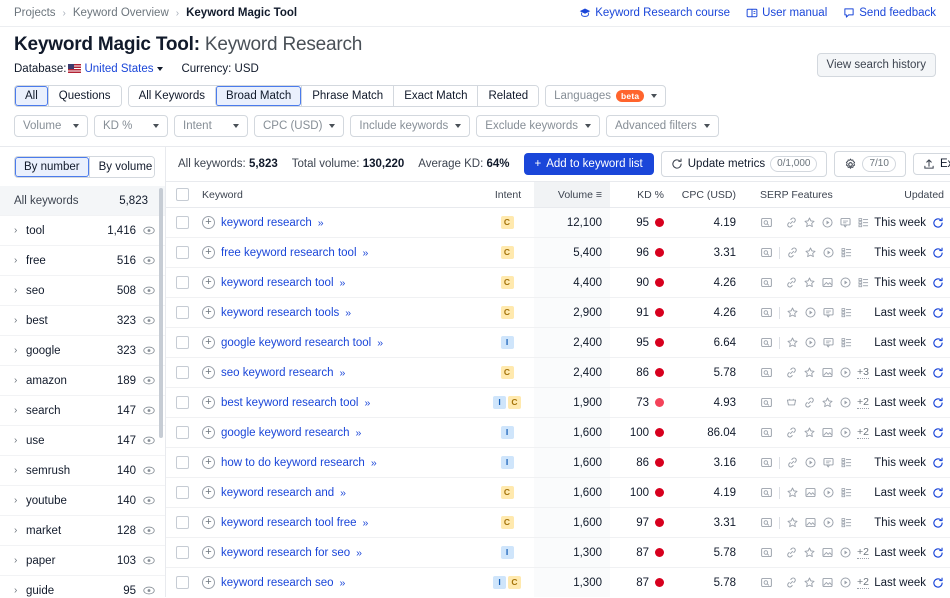 The image size is (950, 598). Describe the element at coordinates (82, 531) in the screenshot. I see `sidebar-group-market: › market 128` at that location.